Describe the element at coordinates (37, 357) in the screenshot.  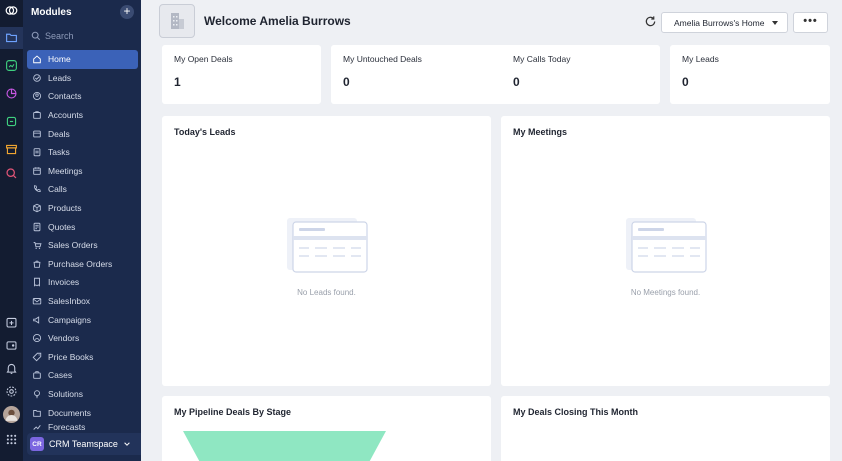
I see `price-books-icon` at that location.